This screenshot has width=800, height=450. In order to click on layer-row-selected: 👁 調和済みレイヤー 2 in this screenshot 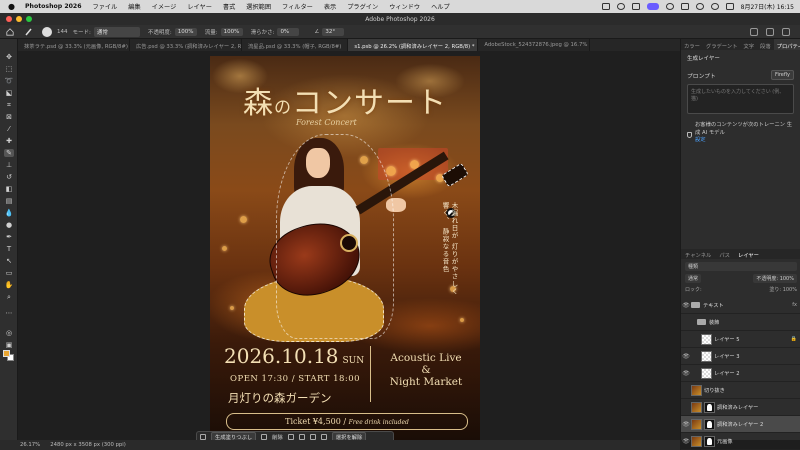, I will do `click(740, 424)`.